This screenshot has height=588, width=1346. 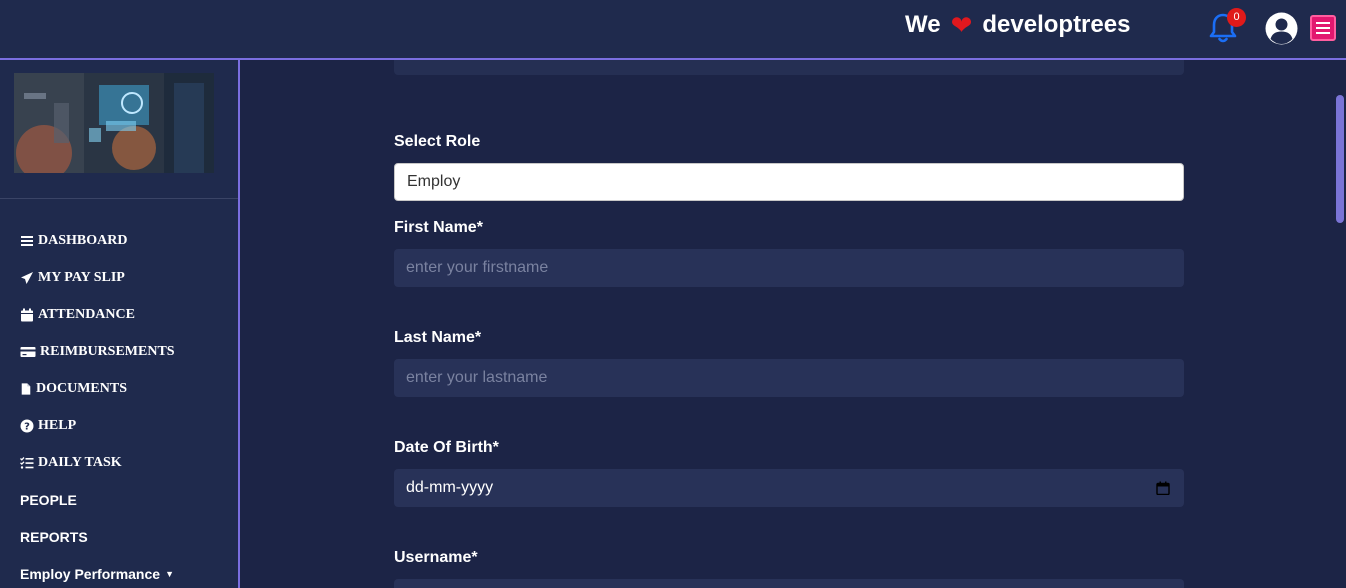 I want to click on scrollbar-thumb, so click(x=1340, y=159).